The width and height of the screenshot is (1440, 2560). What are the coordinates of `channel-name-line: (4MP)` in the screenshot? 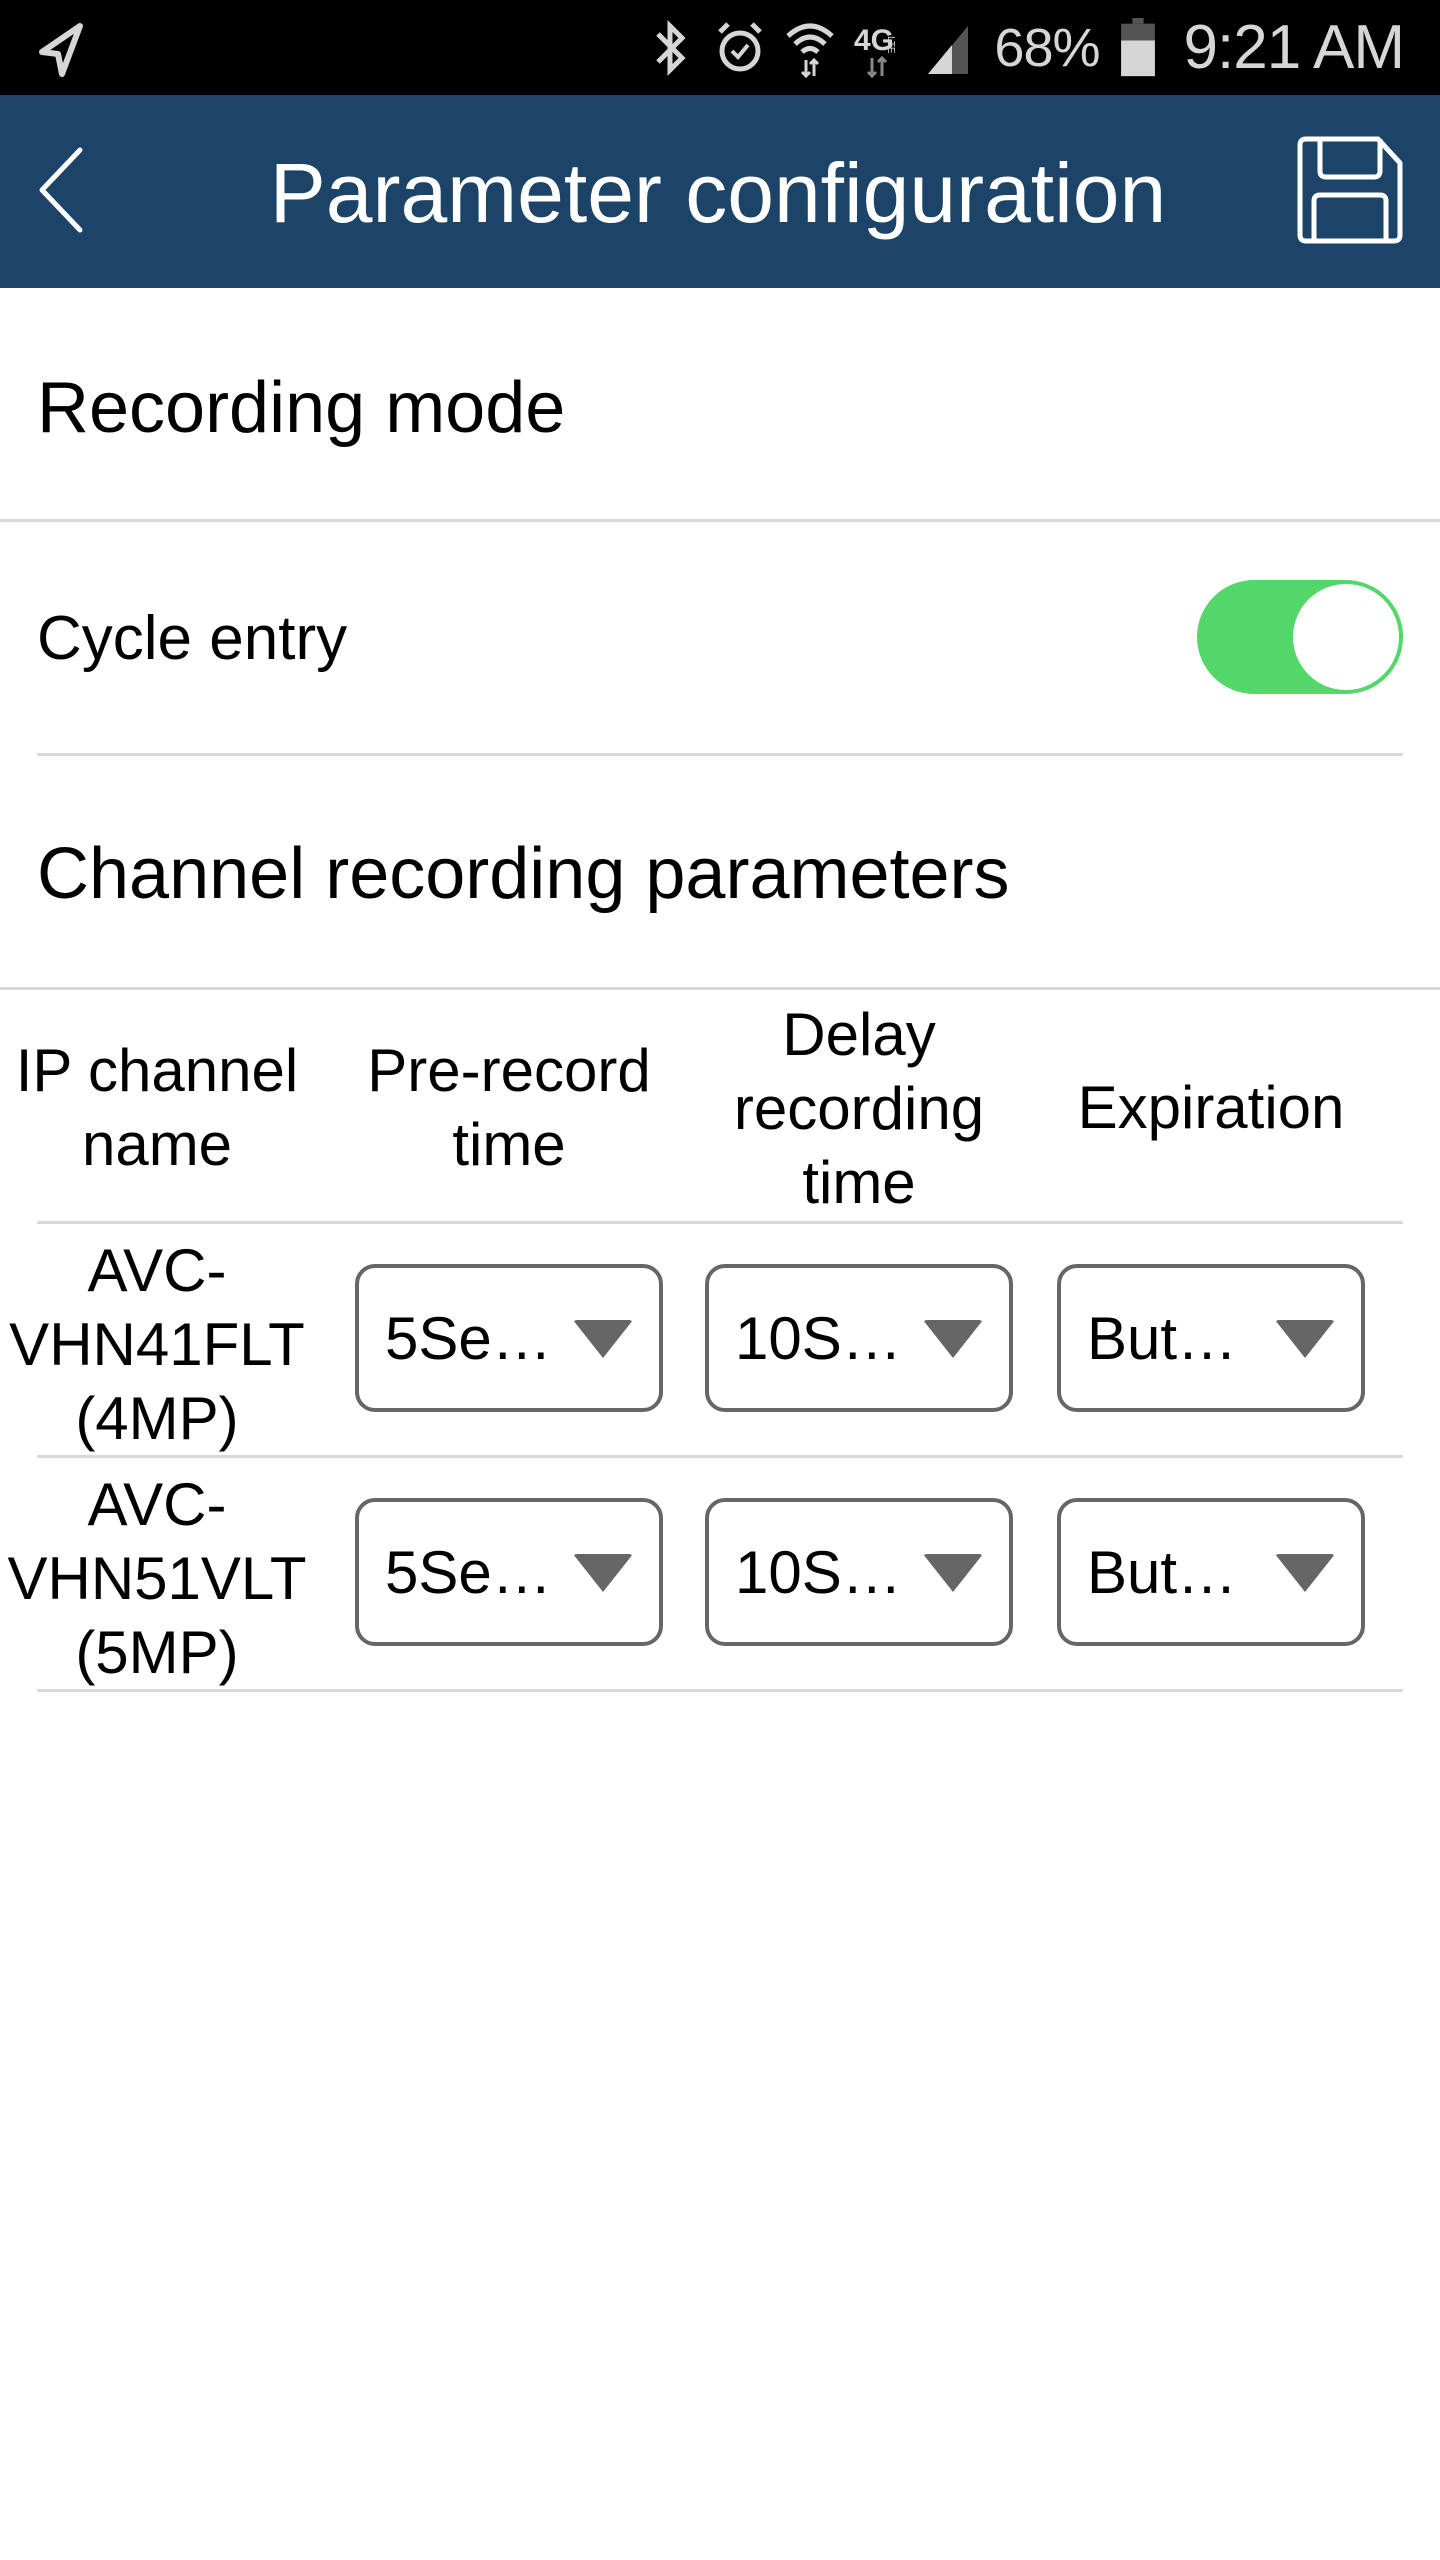 It's located at (157, 1418).